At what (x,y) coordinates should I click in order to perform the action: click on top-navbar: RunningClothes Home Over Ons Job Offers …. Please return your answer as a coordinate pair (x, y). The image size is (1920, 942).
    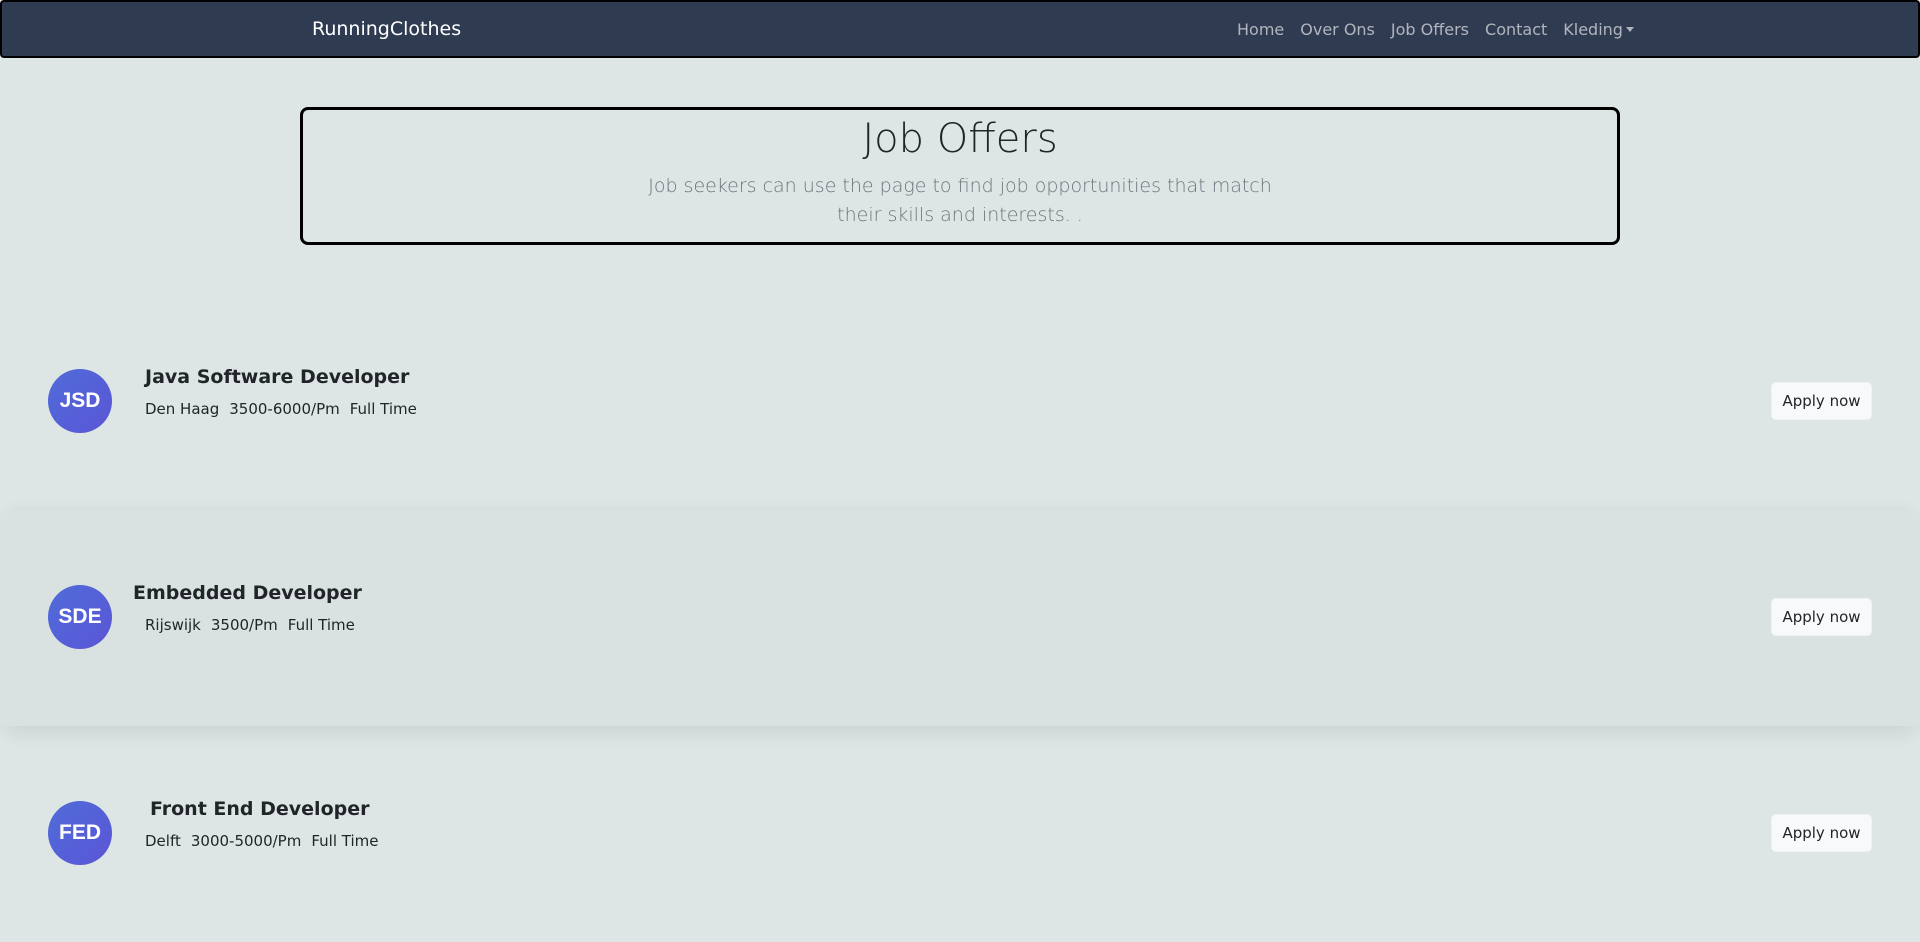
    Looking at the image, I should click on (960, 29).